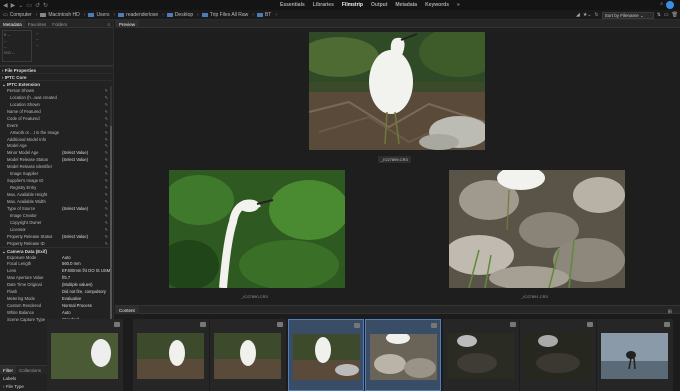  I want to click on search-icon: ⌕, so click(661, 5).